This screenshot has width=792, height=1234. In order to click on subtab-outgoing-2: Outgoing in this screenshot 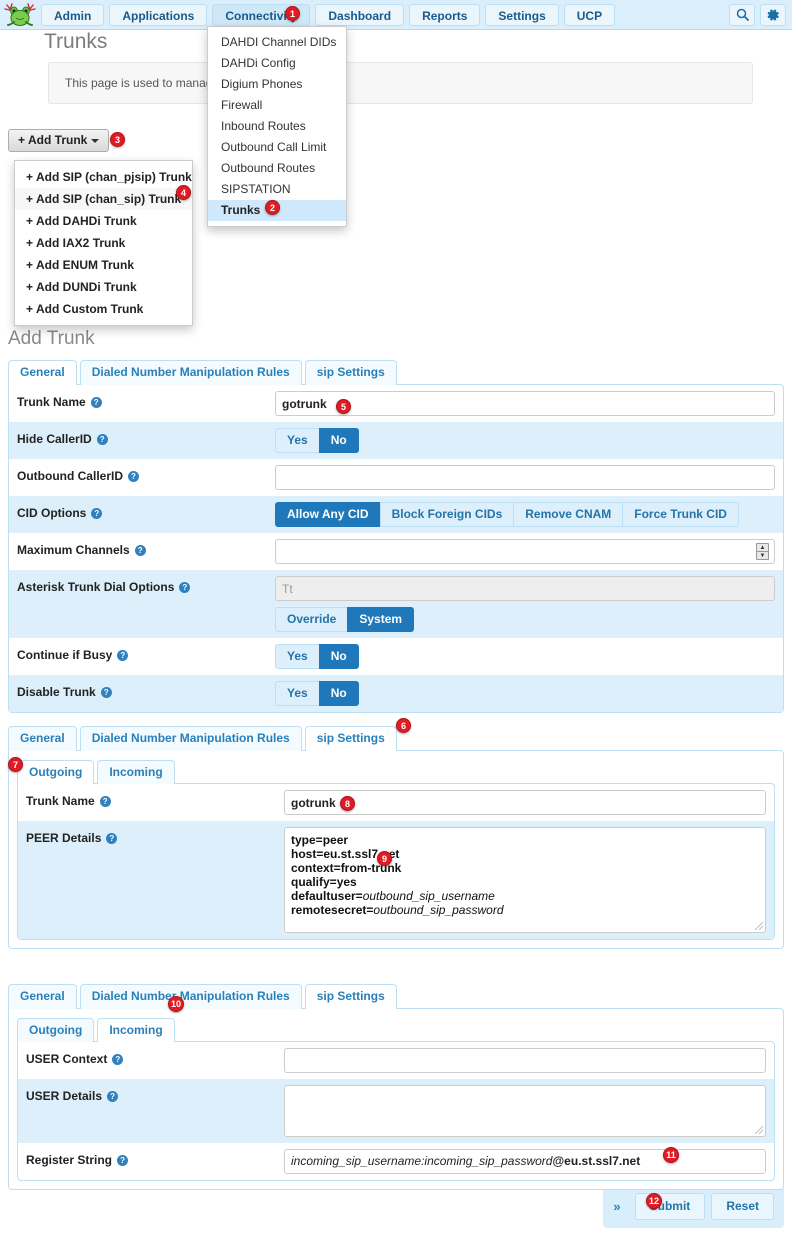, I will do `click(56, 1030)`.